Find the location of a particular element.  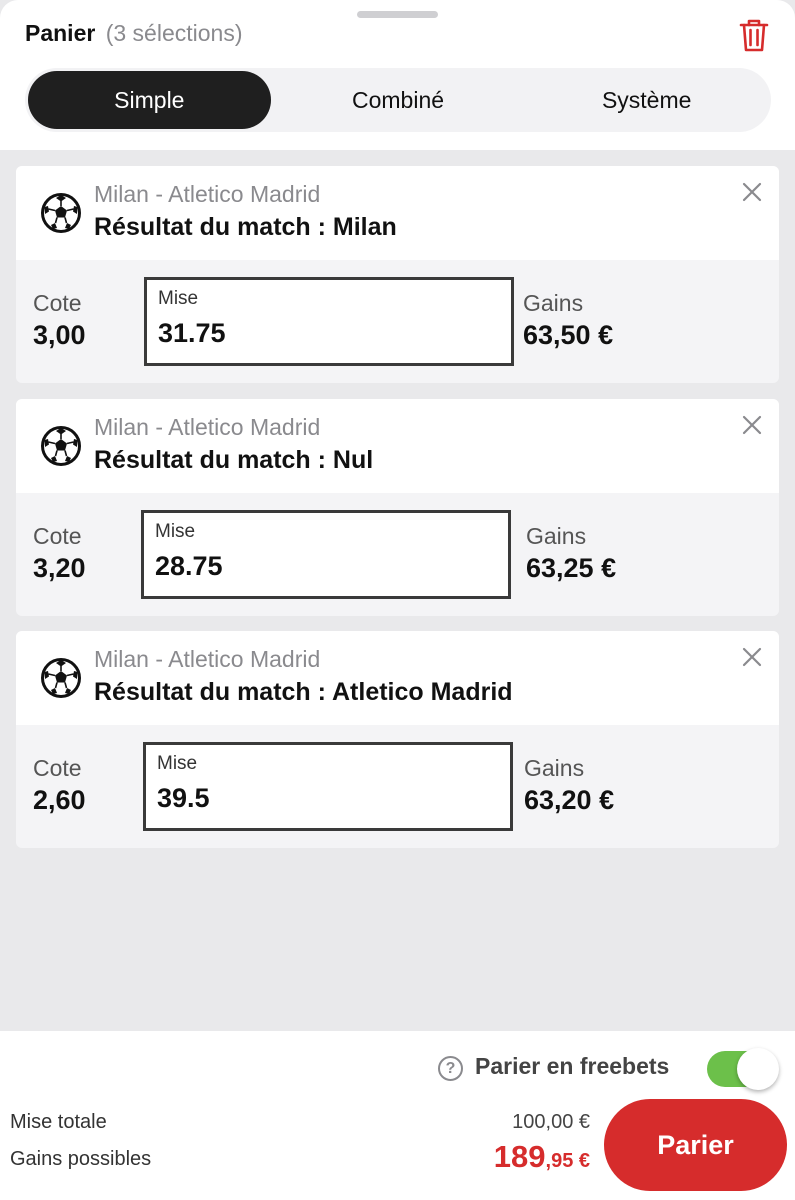

stake-field: Mise 39.5 is located at coordinates (328, 786).